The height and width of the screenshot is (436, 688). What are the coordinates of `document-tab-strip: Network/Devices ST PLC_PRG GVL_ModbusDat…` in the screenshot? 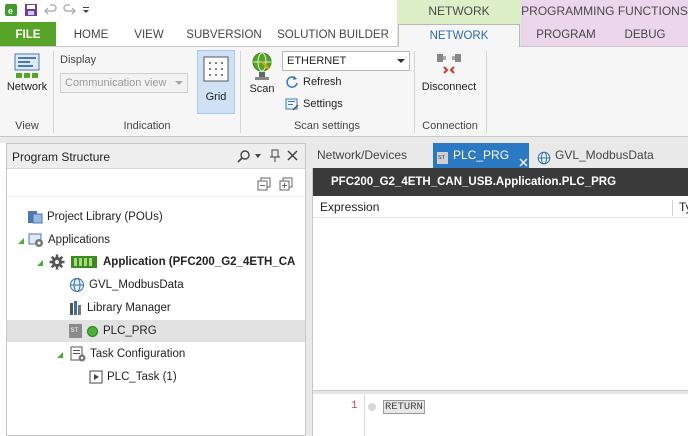 It's located at (500, 155).